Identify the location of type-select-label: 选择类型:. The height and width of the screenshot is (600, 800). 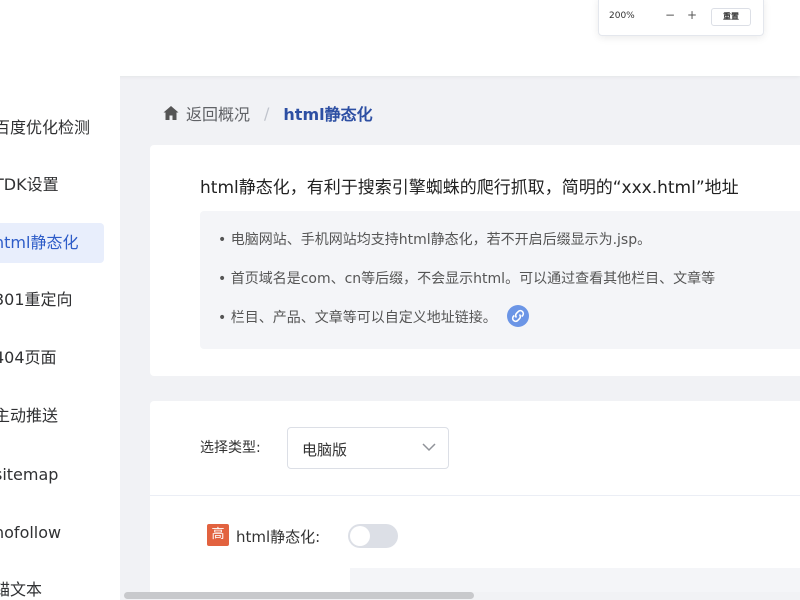
(230, 448).